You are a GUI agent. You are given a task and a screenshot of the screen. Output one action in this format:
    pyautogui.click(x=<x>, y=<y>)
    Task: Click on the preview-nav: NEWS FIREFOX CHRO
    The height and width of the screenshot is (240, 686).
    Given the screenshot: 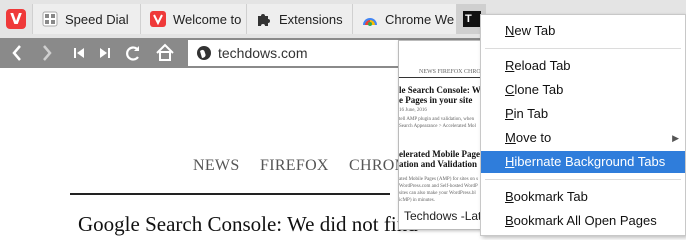 What is the action you would take?
    pyautogui.click(x=450, y=72)
    